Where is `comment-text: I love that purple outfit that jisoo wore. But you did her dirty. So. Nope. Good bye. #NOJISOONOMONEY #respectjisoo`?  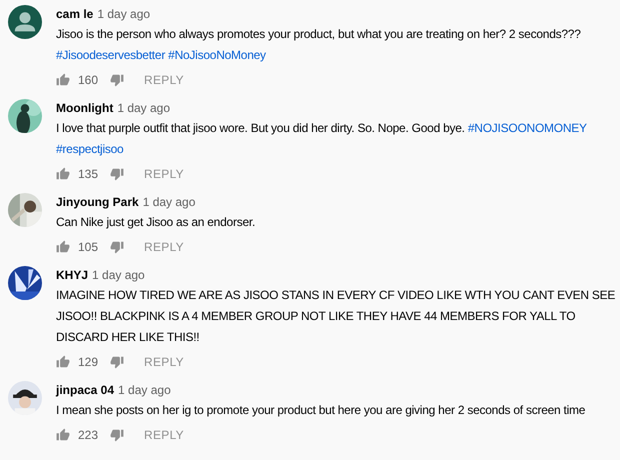
comment-text: I love that purple outfit that jisoo wore. But you did her dirty. So. Nope. Good bye. #NOJISOONOMONEY #respectjisoo is located at coordinates (322, 139).